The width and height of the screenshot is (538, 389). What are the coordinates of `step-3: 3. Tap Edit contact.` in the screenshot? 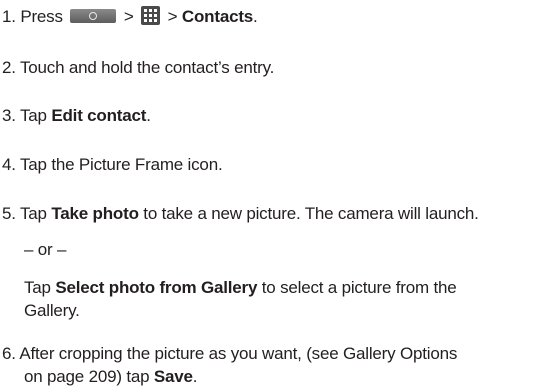 It's located at (76, 115).